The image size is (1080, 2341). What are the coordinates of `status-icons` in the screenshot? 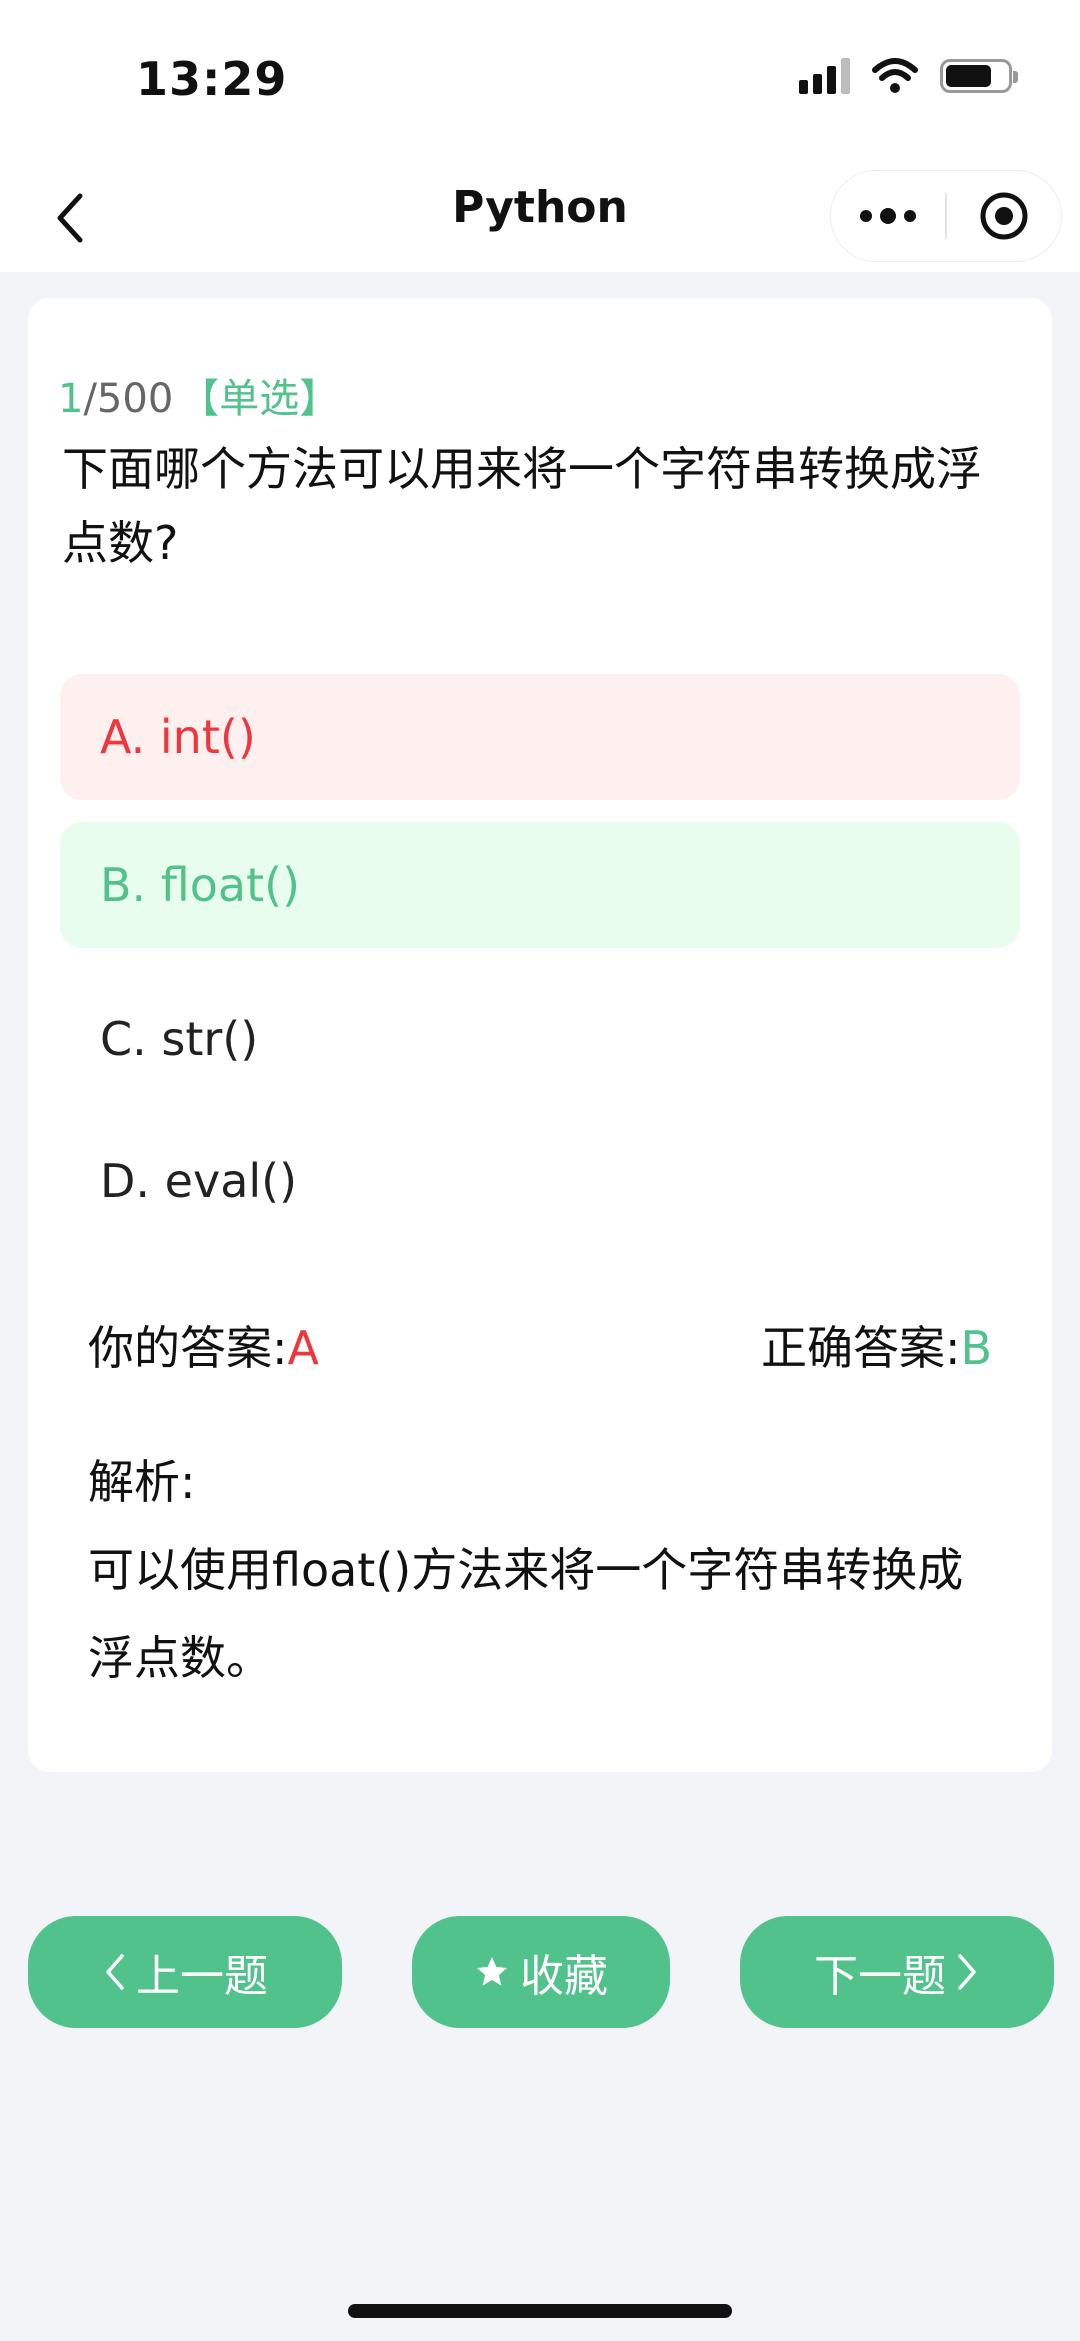 It's located at (908, 76).